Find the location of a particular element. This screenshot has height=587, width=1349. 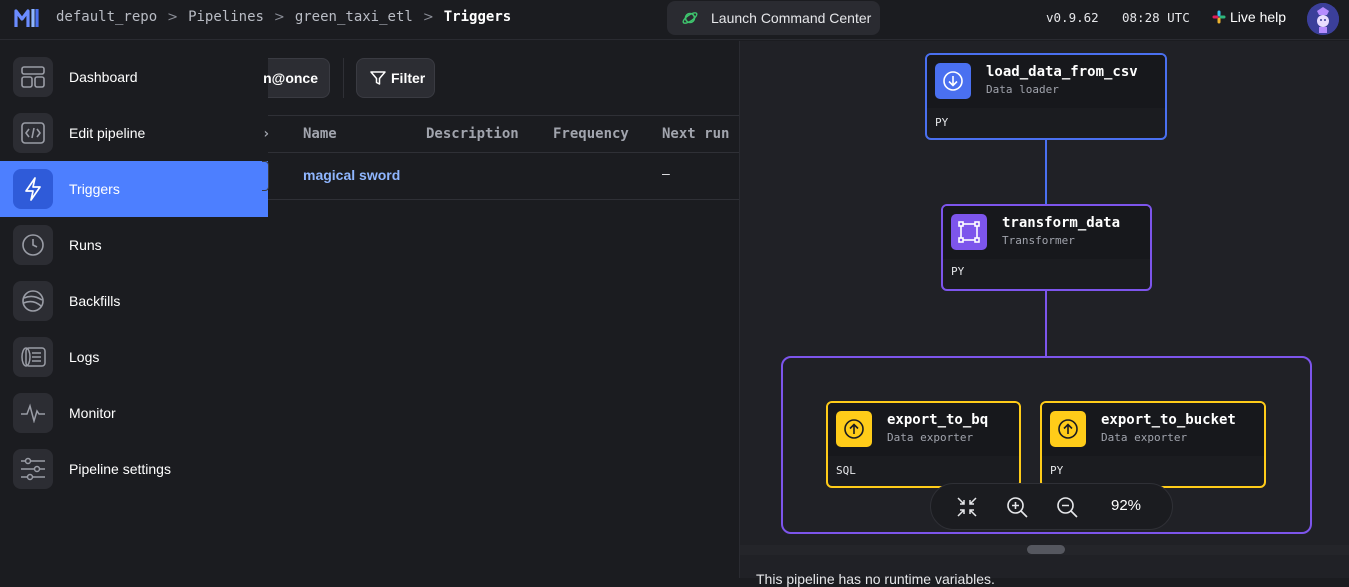

column-header-name: Name is located at coordinates (320, 134).